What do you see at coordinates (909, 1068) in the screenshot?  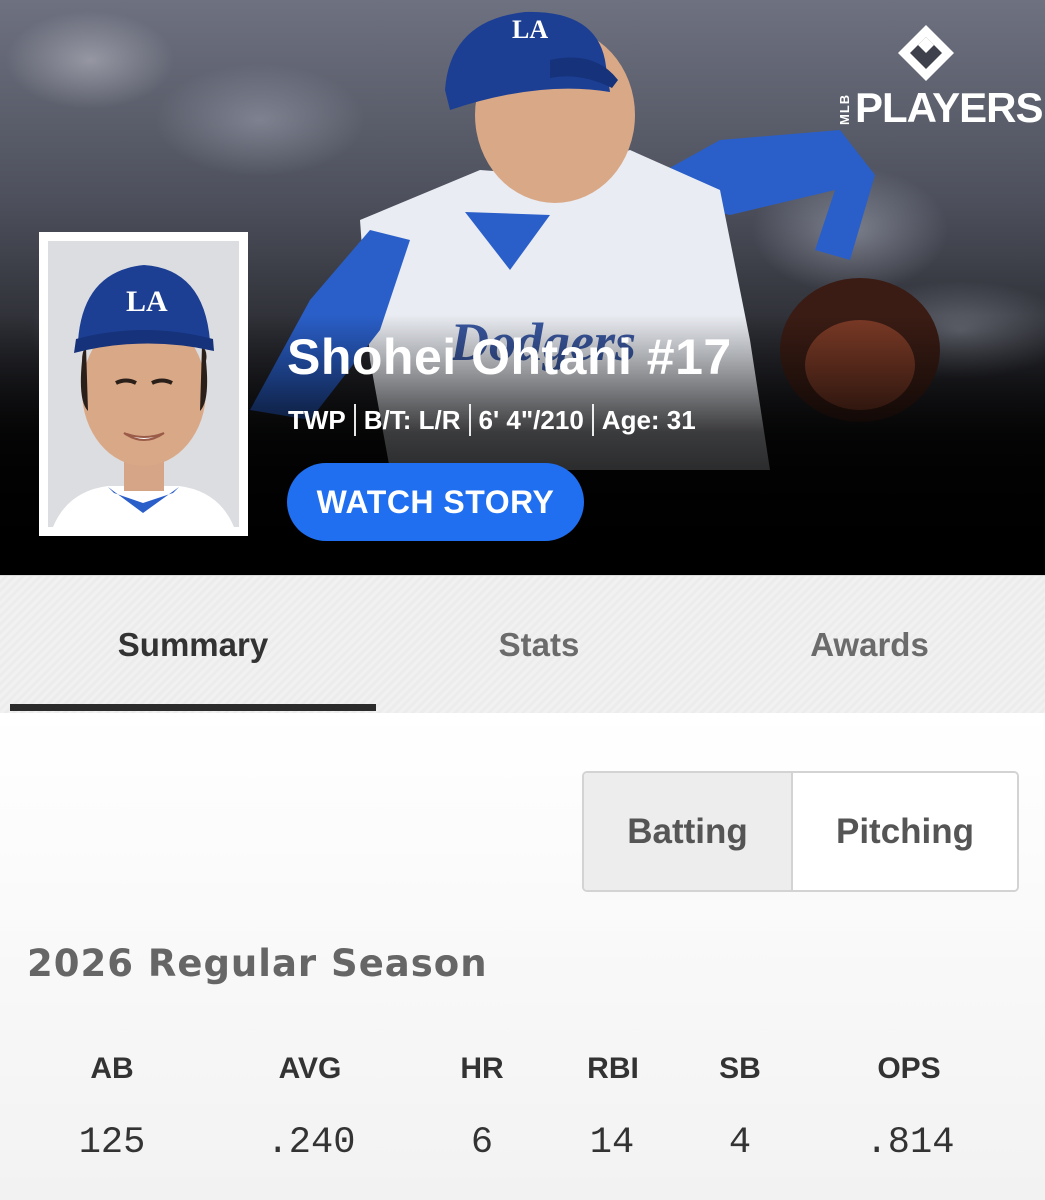 I see `stat-header-ops: OPS` at bounding box center [909, 1068].